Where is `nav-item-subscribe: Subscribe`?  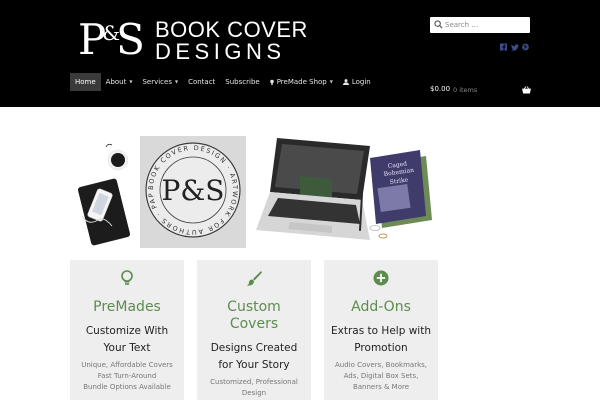 nav-item-subscribe: Subscribe is located at coordinates (242, 82).